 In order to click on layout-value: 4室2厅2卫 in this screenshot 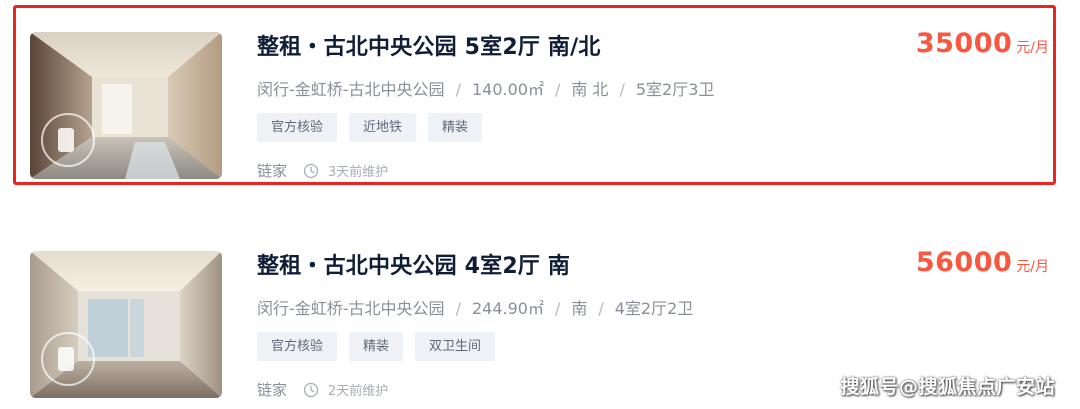, I will do `click(654, 308)`.